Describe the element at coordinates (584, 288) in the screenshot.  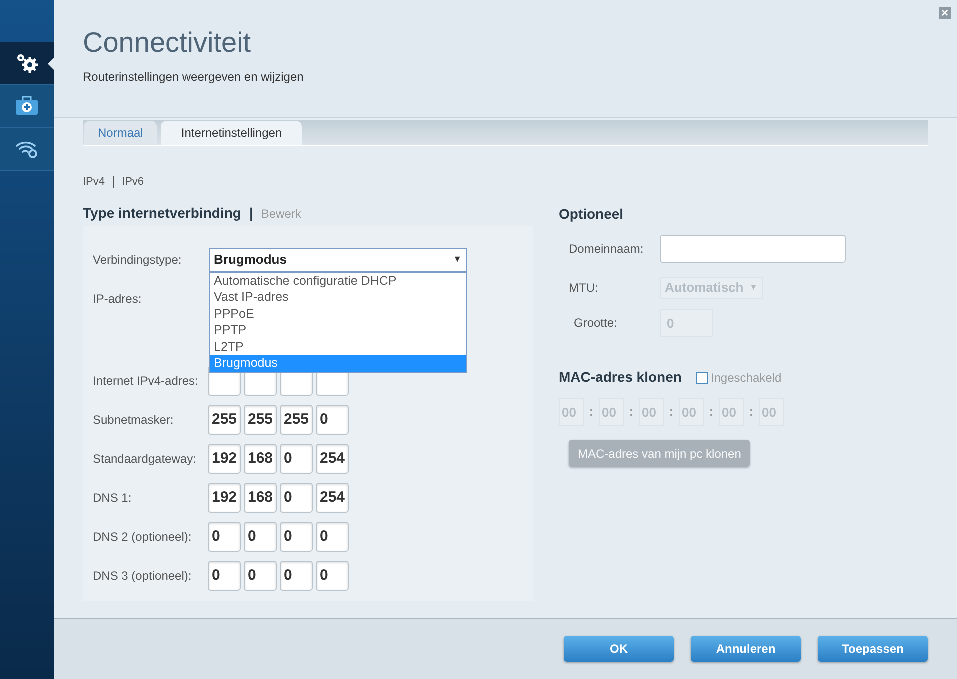
I see `field-label: MTU:` at that location.